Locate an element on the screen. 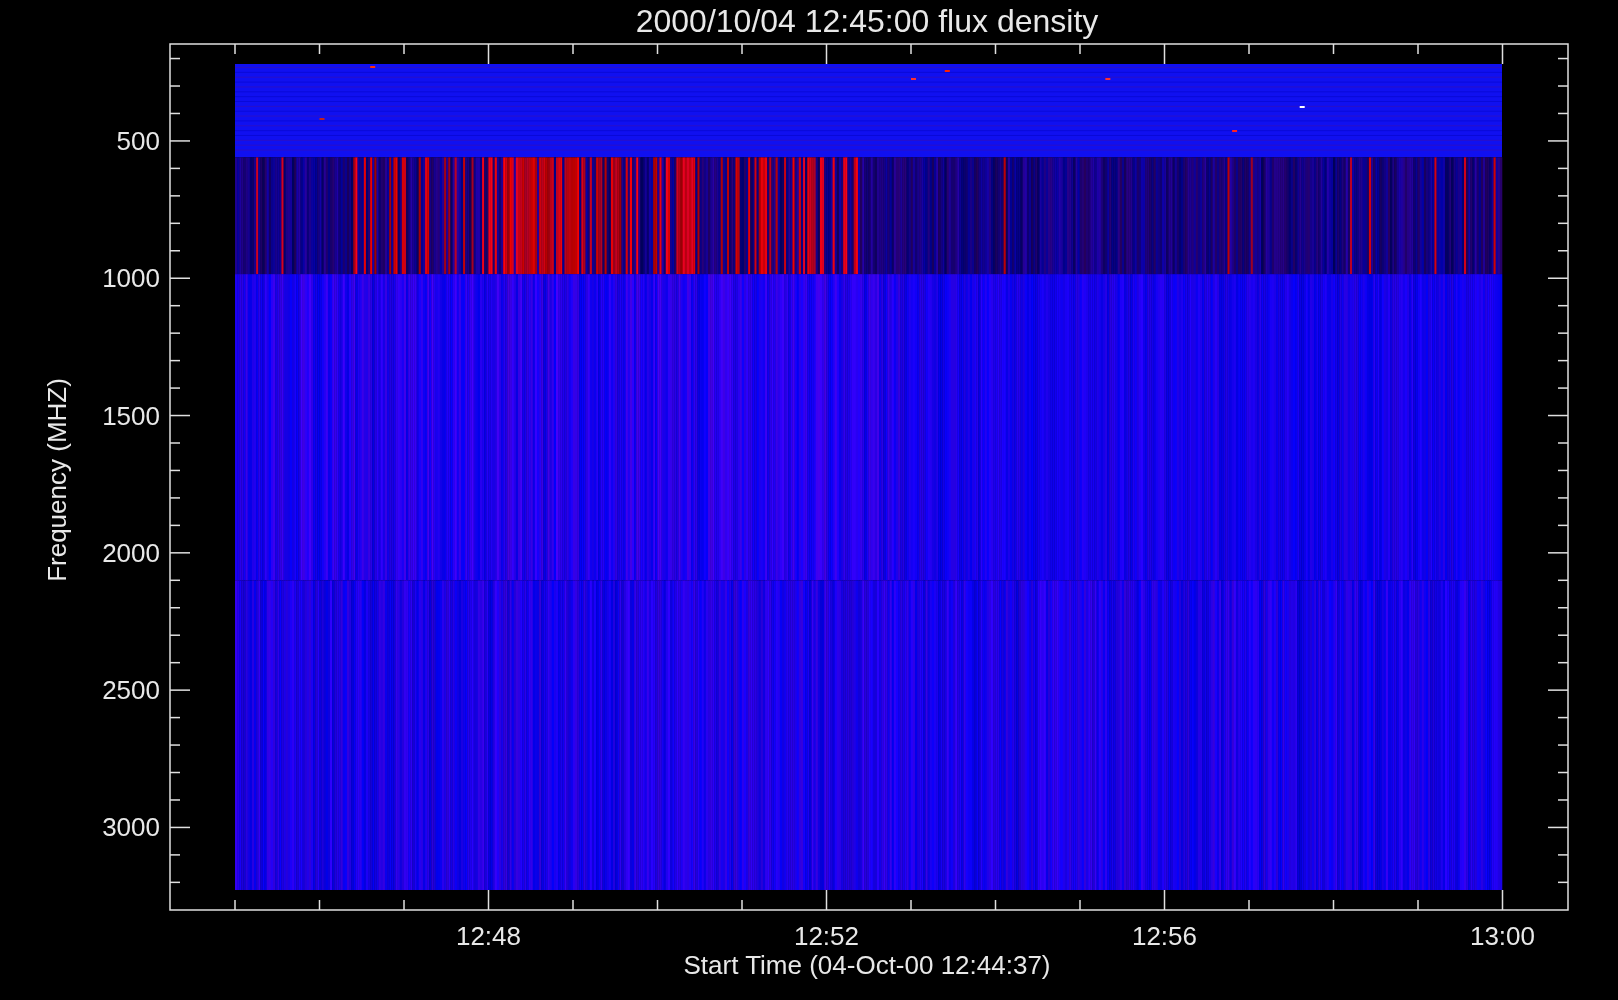  x-tick-label: 12:56 is located at coordinates (1164, 936).